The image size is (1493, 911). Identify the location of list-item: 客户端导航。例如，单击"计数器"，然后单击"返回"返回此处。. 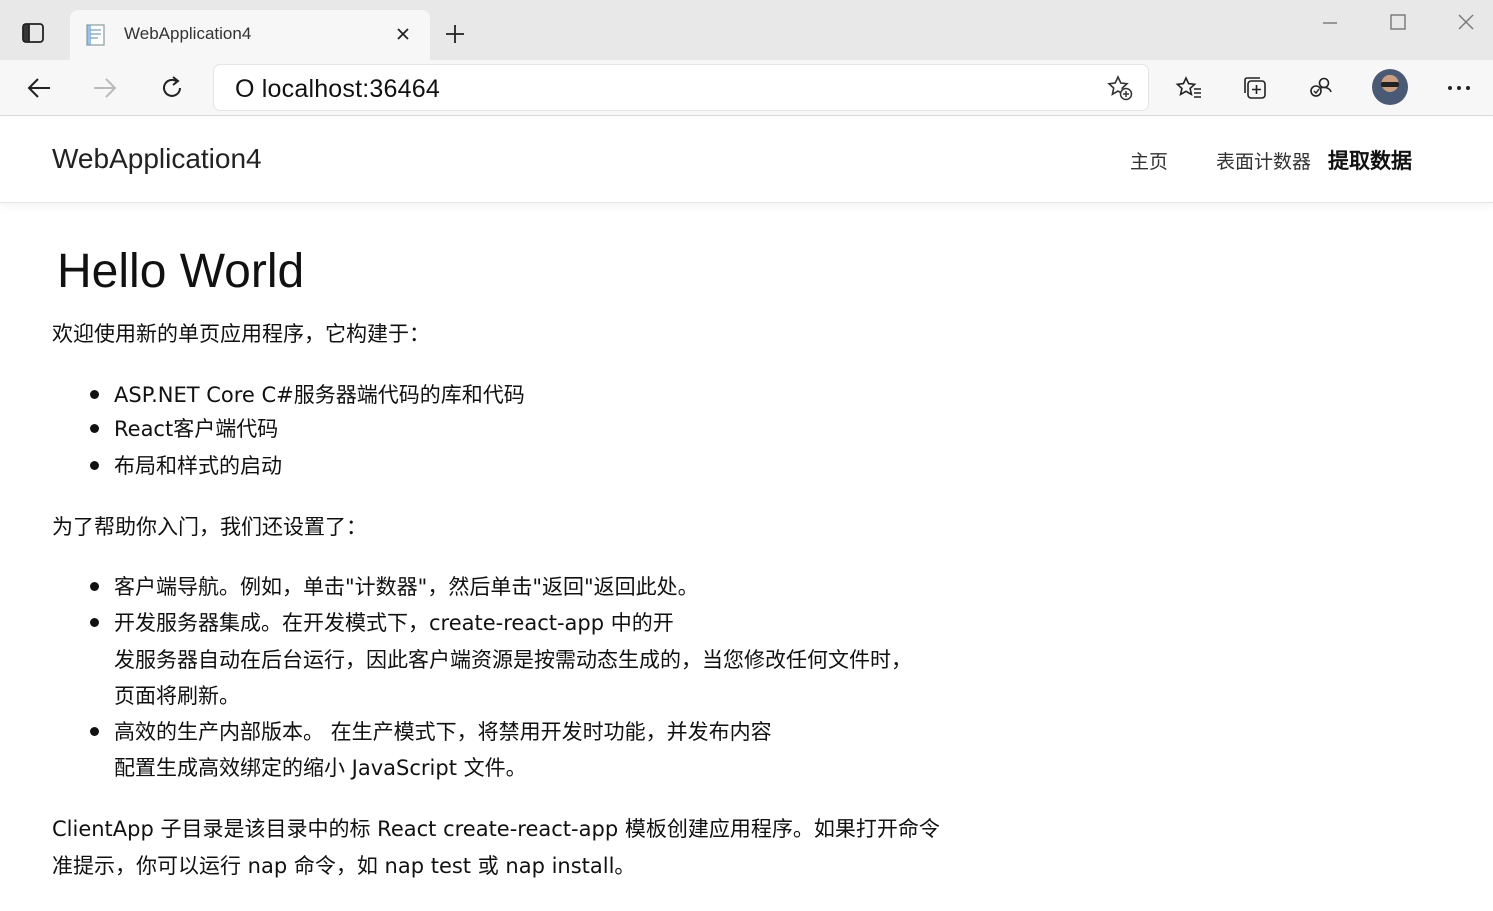
(394, 586).